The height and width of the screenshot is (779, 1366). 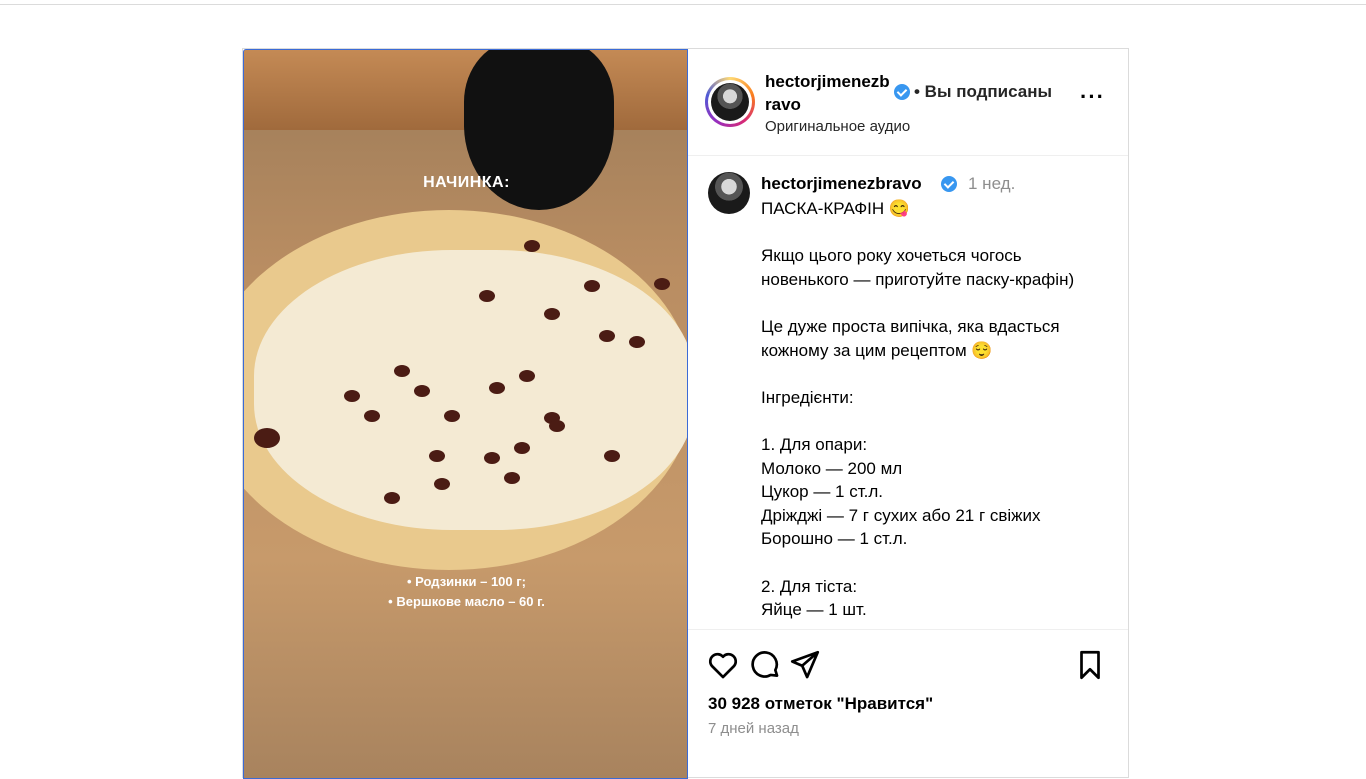 I want to click on post-date: 7 дней назад, so click(x=753, y=728).